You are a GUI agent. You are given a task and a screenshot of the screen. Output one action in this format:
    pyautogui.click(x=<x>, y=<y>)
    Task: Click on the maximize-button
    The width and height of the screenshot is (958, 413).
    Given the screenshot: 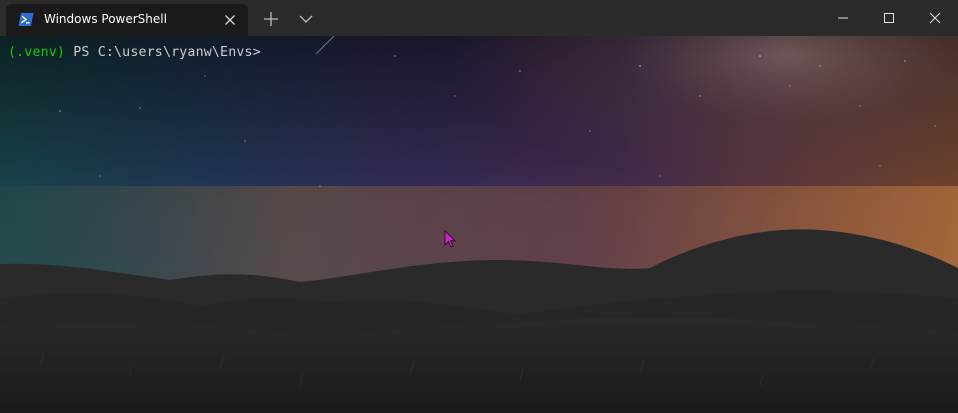 What is the action you would take?
    pyautogui.click(x=889, y=18)
    